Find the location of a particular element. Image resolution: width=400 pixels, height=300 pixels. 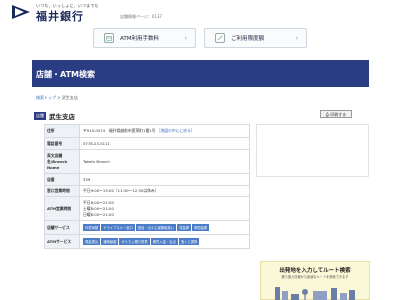

city-skyline-icon is located at coordinates (315, 293).